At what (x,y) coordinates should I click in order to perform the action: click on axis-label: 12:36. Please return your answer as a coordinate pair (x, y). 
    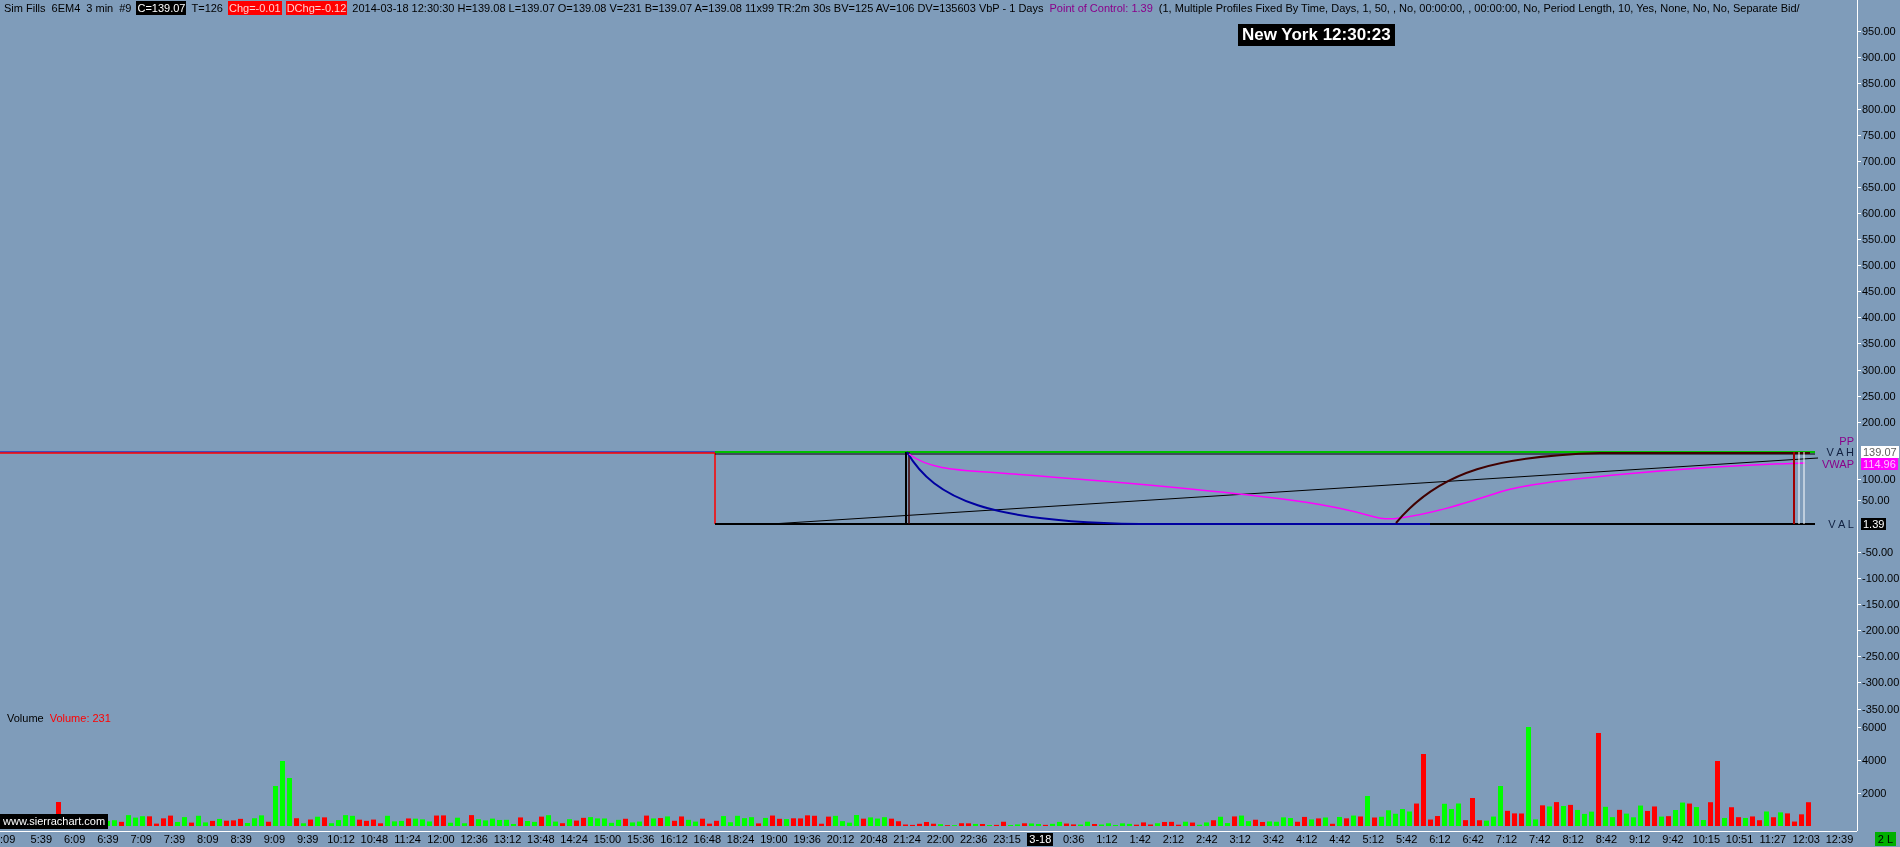
    Looking at the image, I should click on (474, 839).